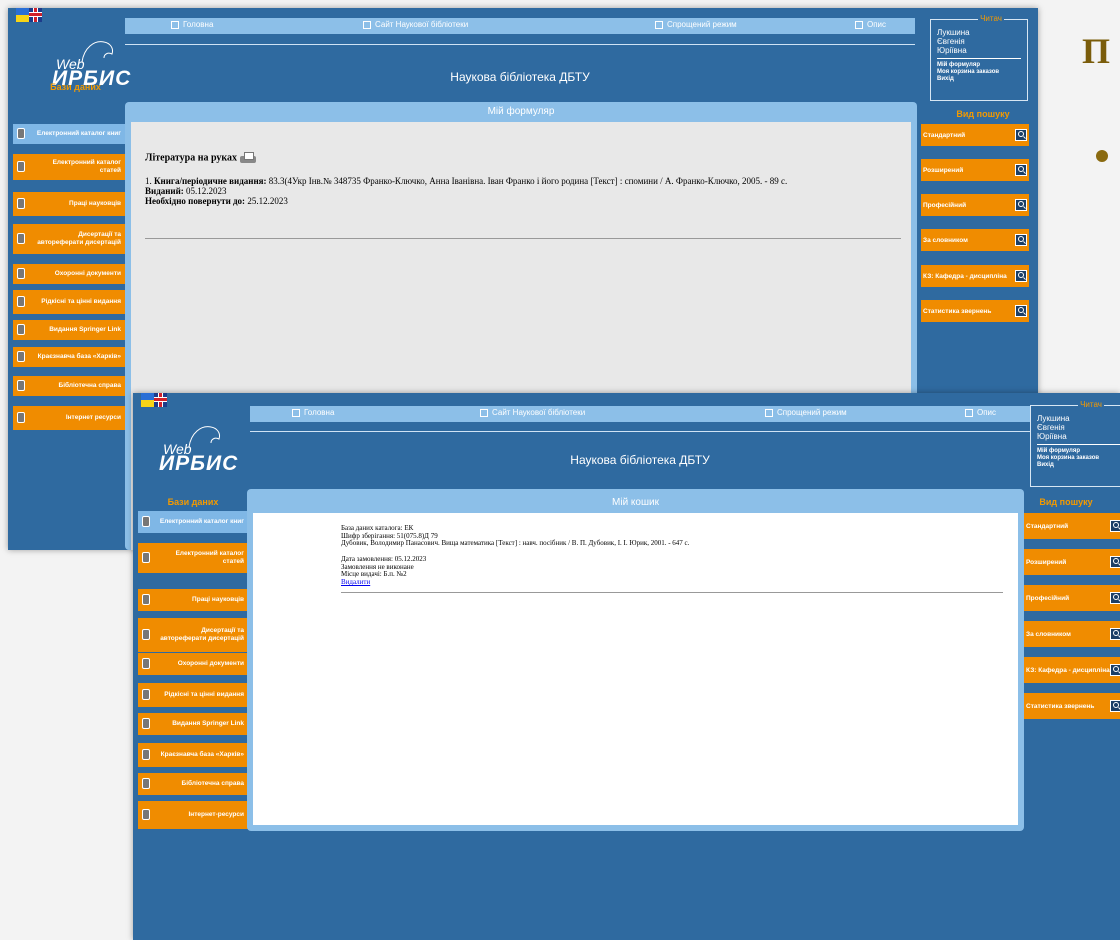 Image resolution: width=1120 pixels, height=940 pixels. What do you see at coordinates (208, 723) in the screenshot?
I see `database-label: Видання Springer Link` at bounding box center [208, 723].